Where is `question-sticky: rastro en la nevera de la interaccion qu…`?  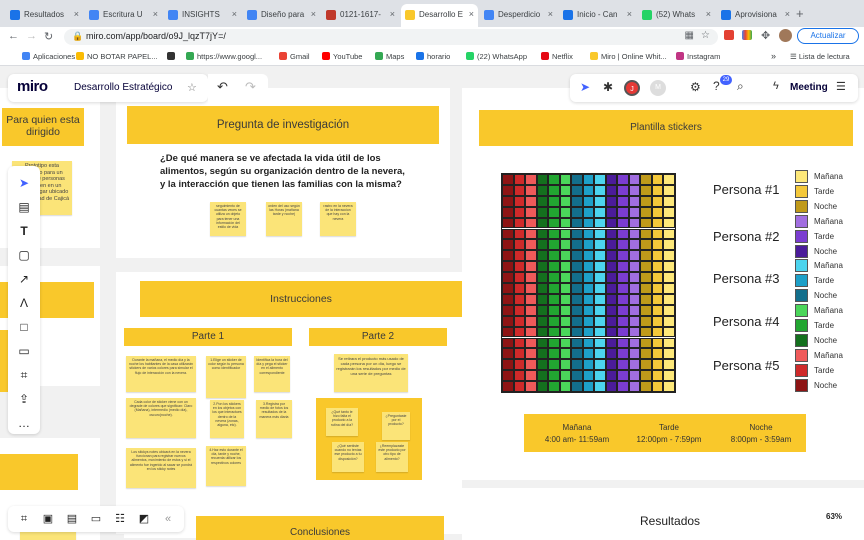 question-sticky: rastro en la nevera de la interaccion qu… is located at coordinates (338, 219).